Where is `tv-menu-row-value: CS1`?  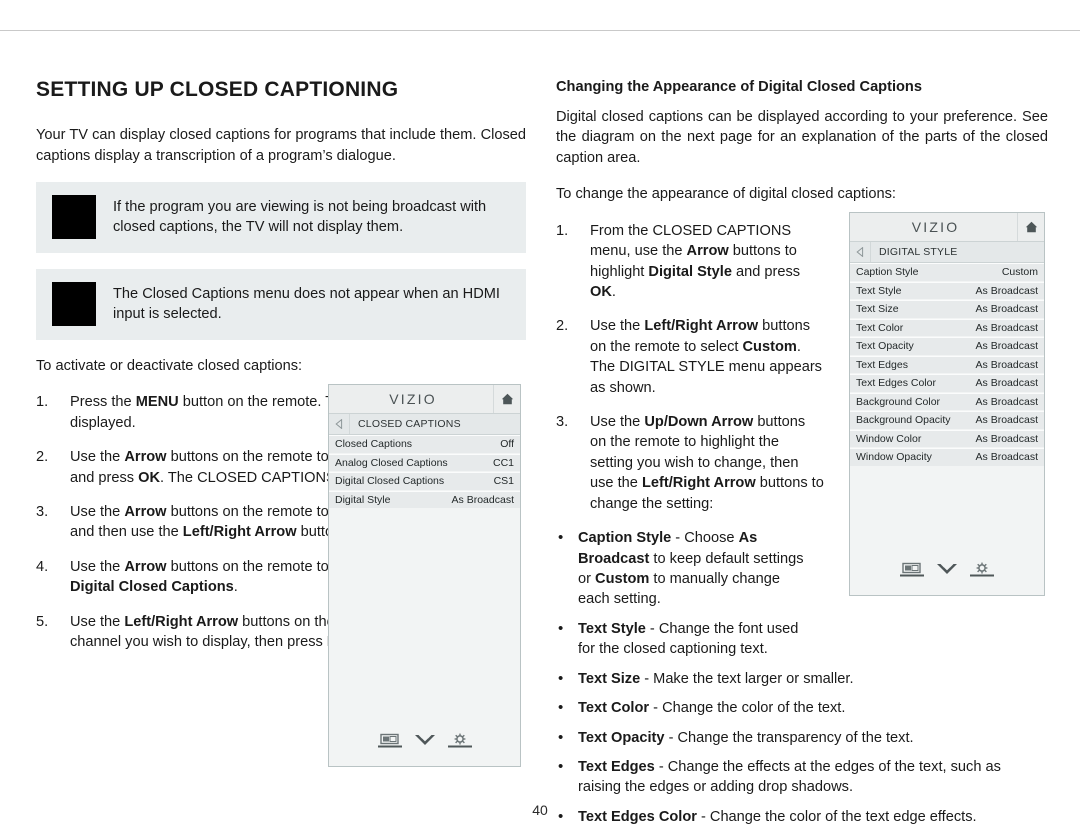
tv-menu-row-value: CS1 is located at coordinates (503, 481).